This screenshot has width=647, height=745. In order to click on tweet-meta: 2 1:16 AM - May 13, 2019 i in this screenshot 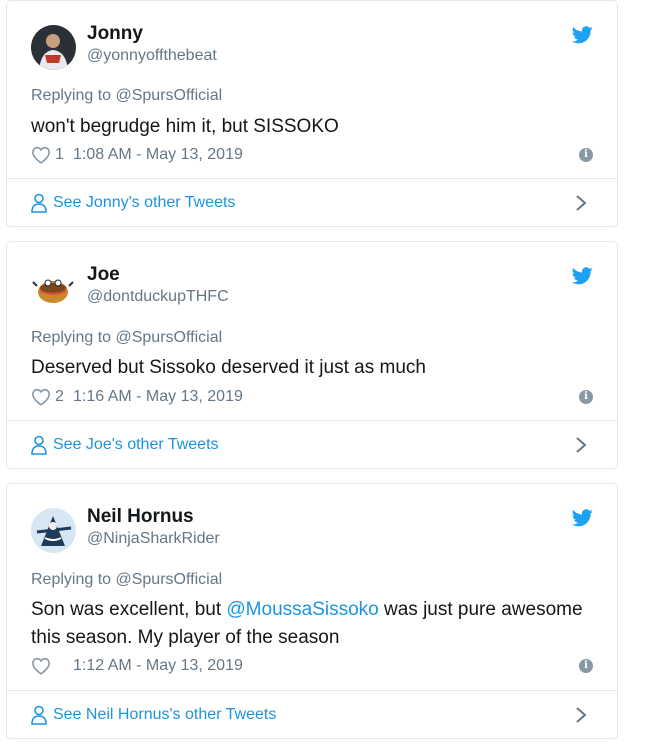, I will do `click(312, 397)`.